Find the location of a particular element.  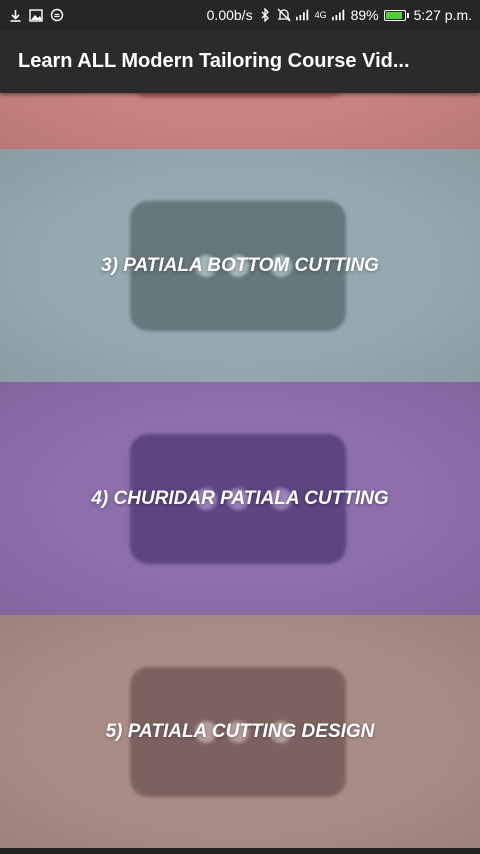

status-bar: 0.00b/s 4G 89% 5:27 p.m. is located at coordinates (240, 15).